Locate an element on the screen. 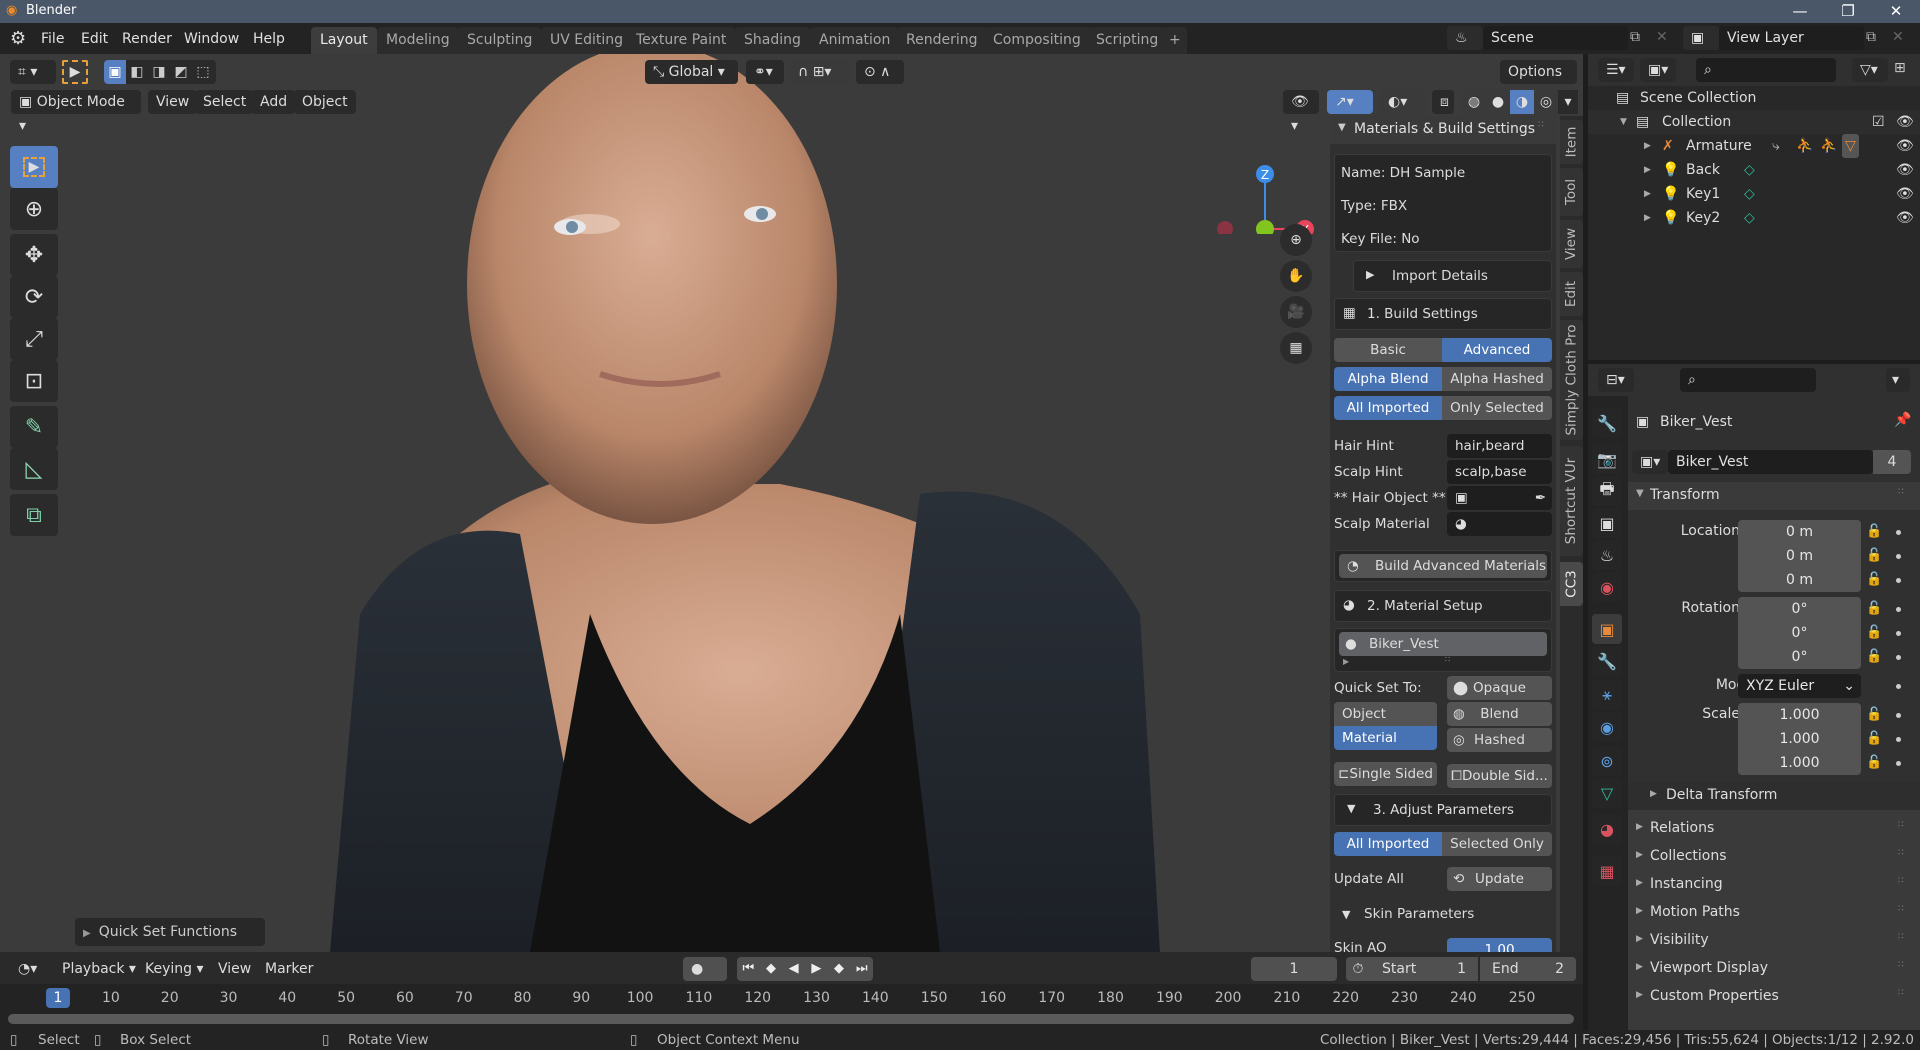 Image resolution: width=1920 pixels, height=1050 pixels. transform-tool: ⊡ is located at coordinates (34, 381).